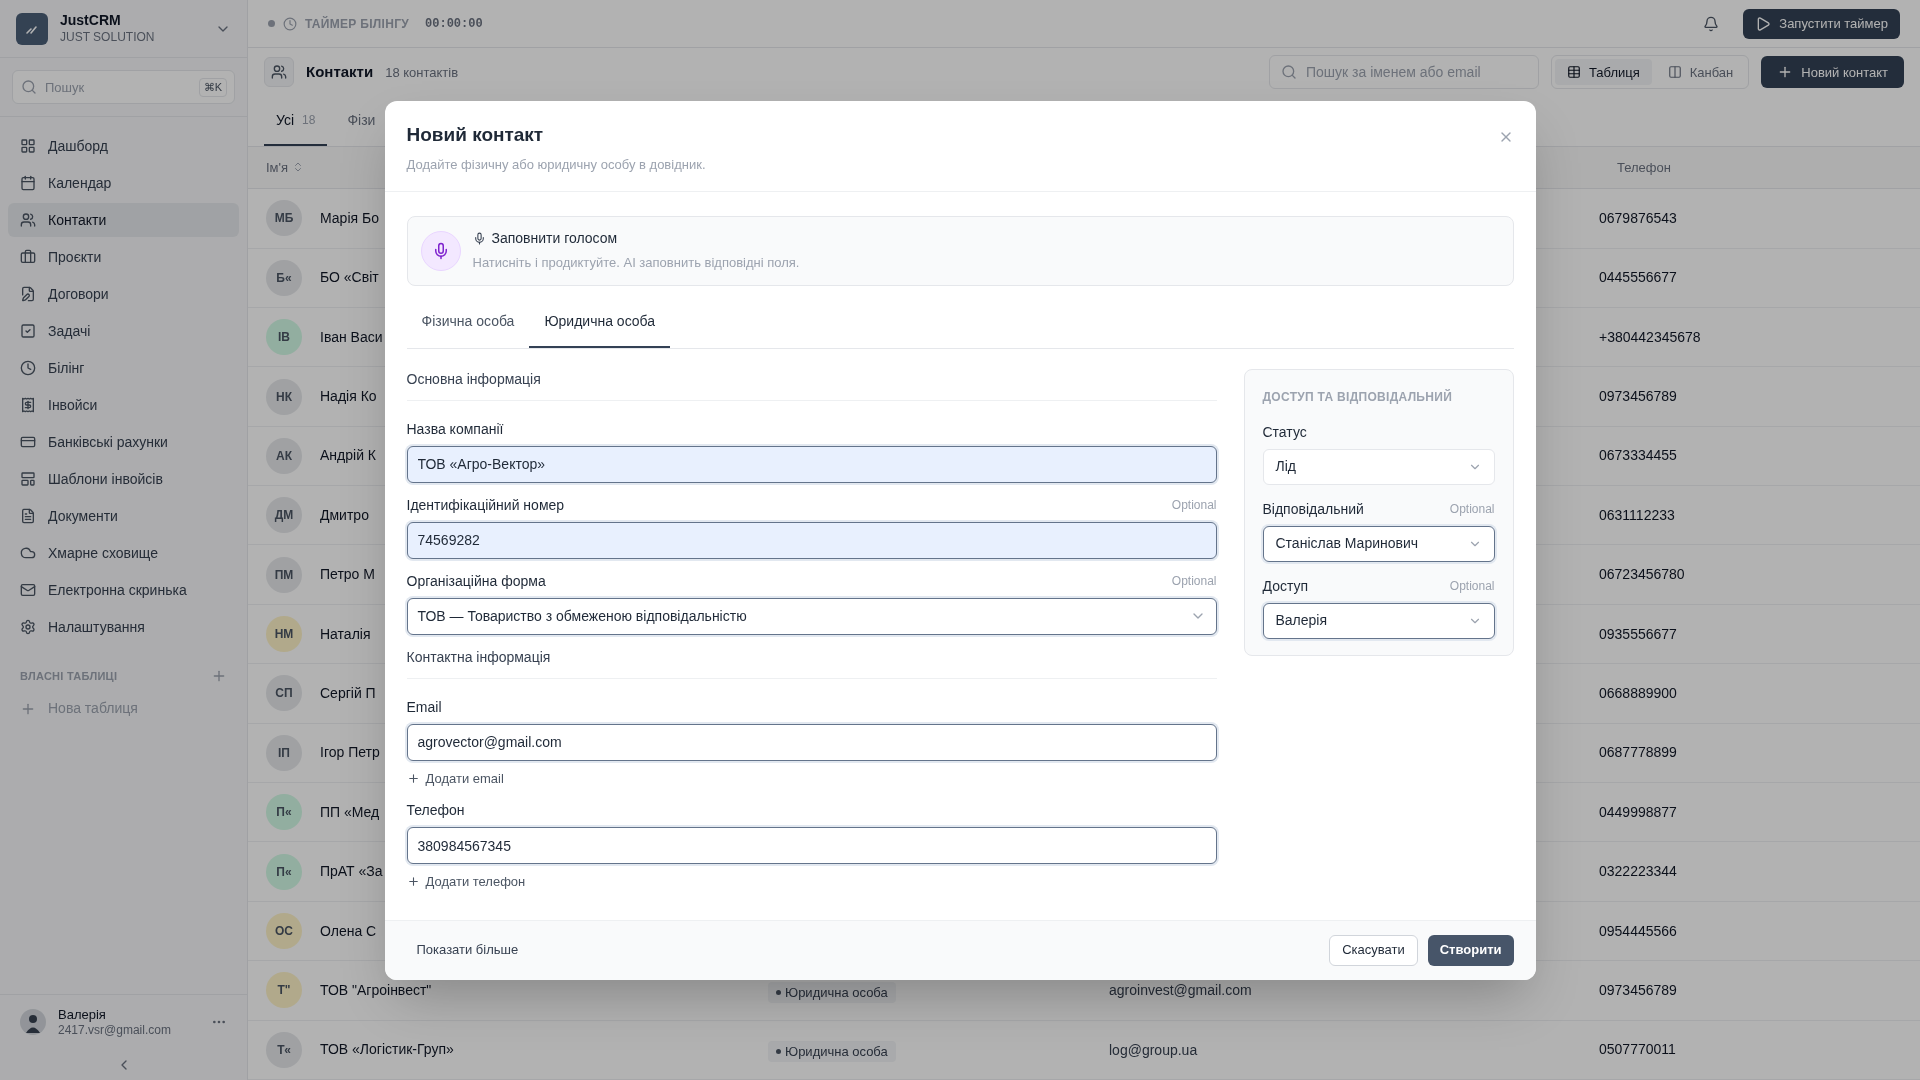  I want to click on add-link: Додати телефон, so click(466, 882).